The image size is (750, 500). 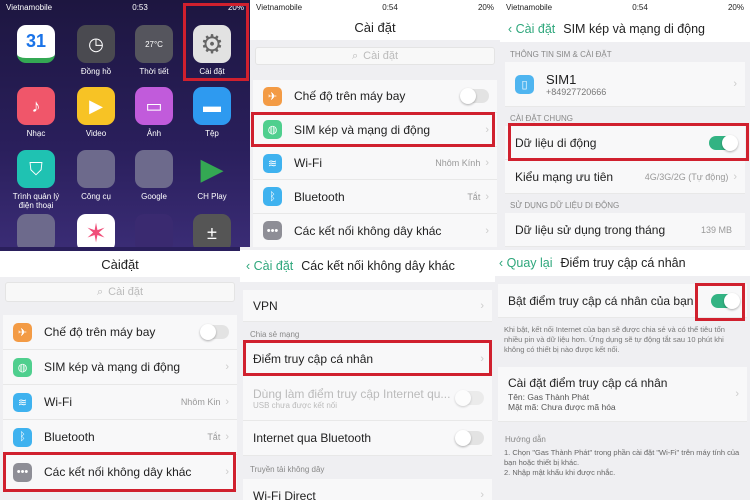 What do you see at coordinates (36, 112) in the screenshot?
I see `app-music: ♪ Nhạc` at bounding box center [36, 112].